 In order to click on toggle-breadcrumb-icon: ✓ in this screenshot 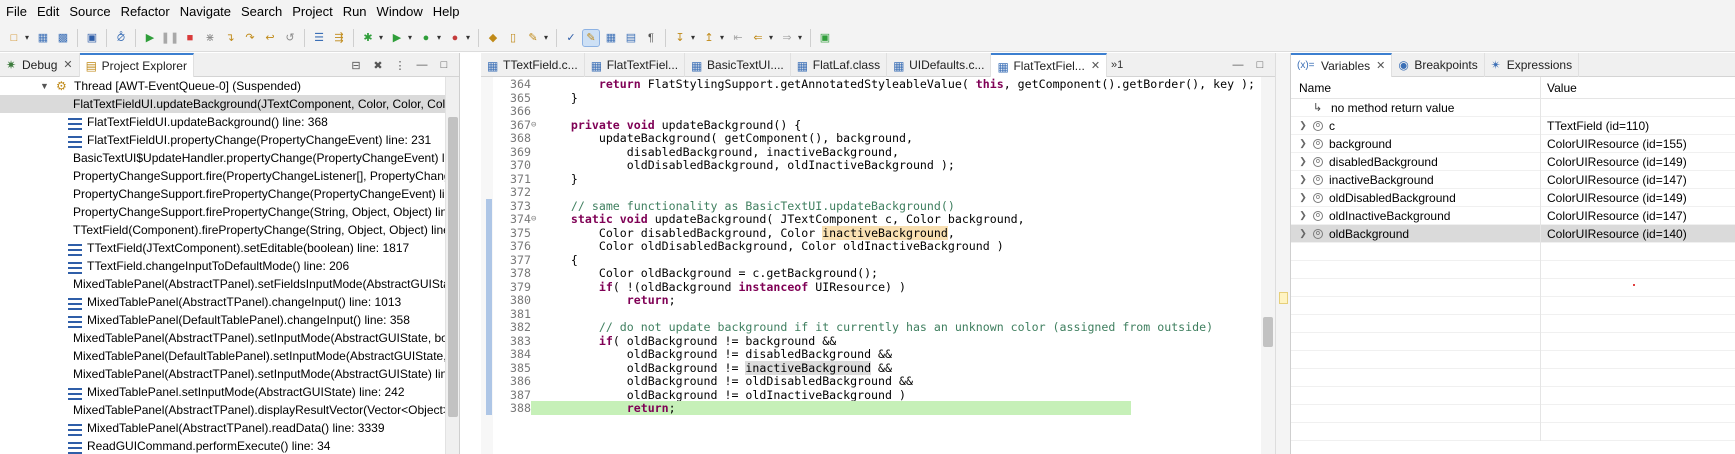, I will do `click(571, 38)`.